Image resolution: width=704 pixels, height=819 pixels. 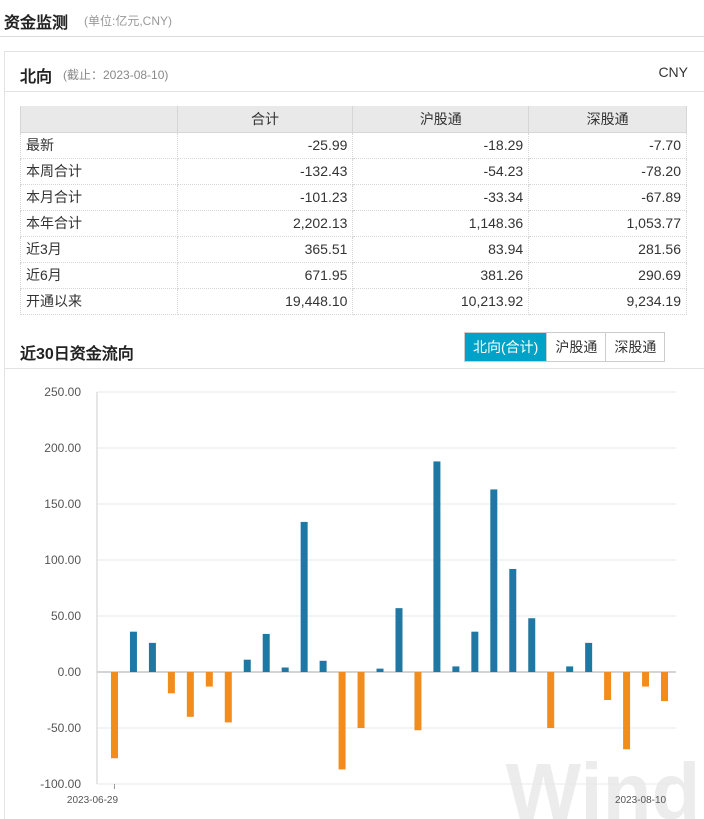 I want to click on row-label-week-total: 本周合计, so click(x=99, y=171).